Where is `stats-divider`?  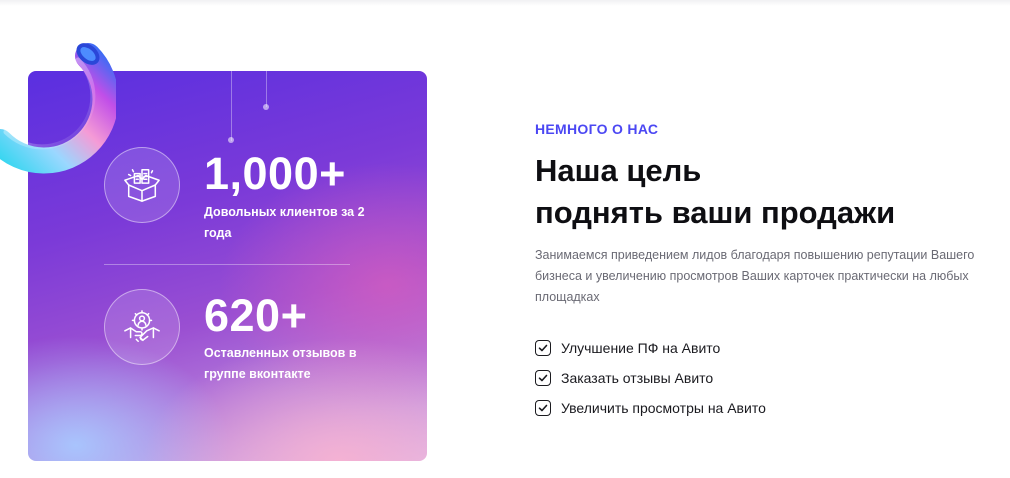 stats-divider is located at coordinates (227, 264).